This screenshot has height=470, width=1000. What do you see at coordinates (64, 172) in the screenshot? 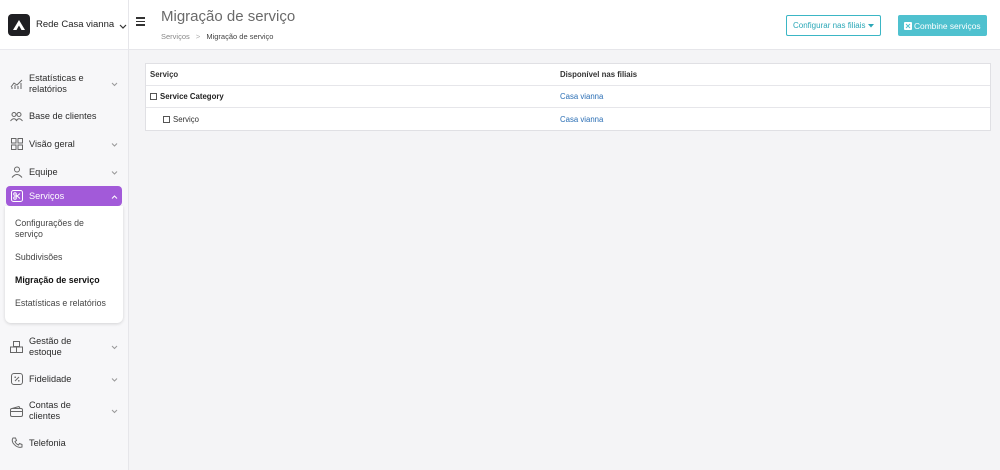
I see `sidebar-item-equipe: Equipe` at bounding box center [64, 172].